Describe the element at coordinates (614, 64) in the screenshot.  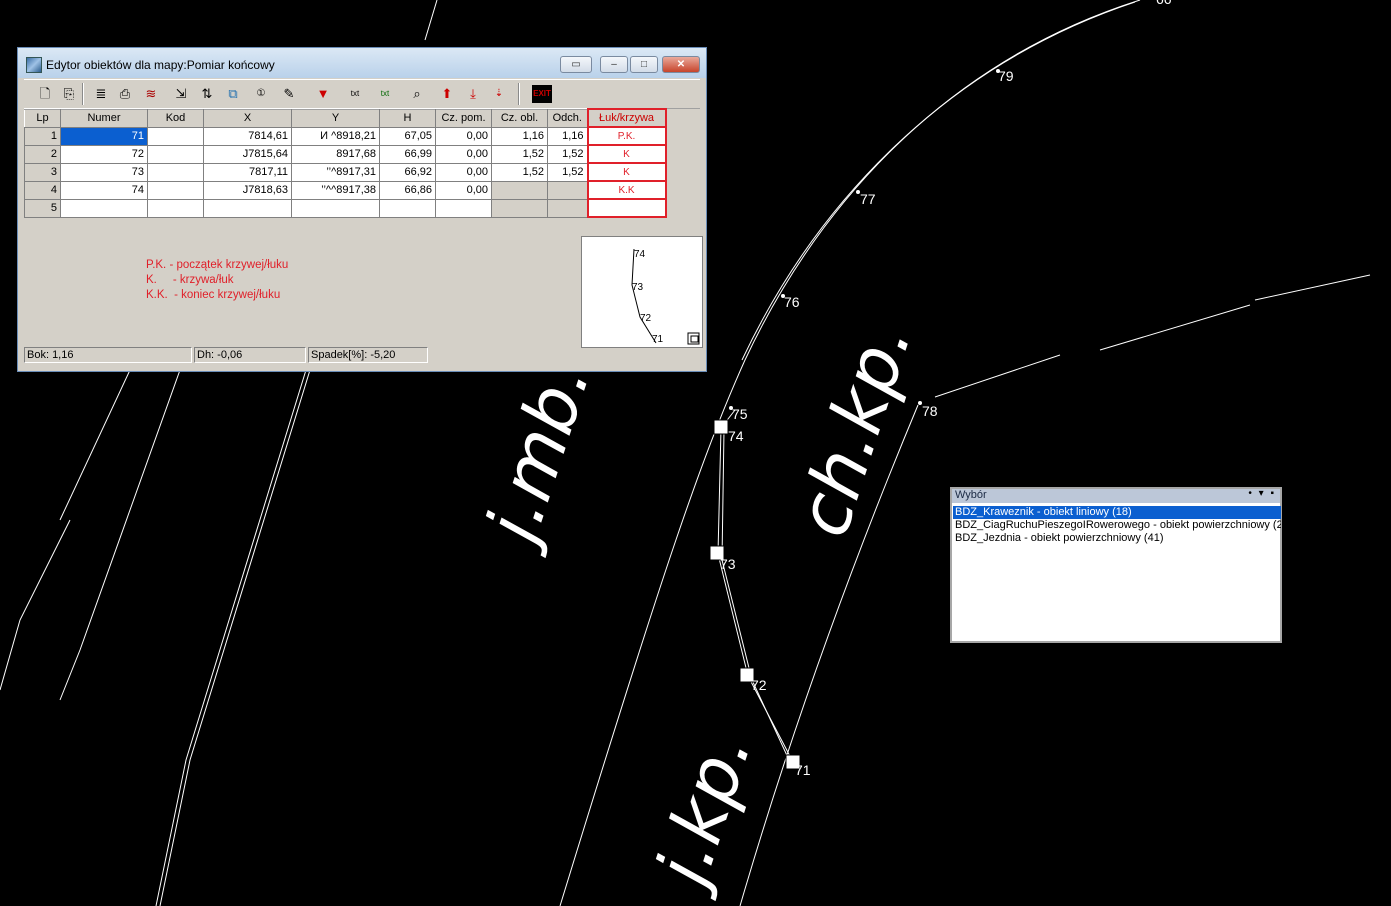
I see `minimize-button: –` at that location.